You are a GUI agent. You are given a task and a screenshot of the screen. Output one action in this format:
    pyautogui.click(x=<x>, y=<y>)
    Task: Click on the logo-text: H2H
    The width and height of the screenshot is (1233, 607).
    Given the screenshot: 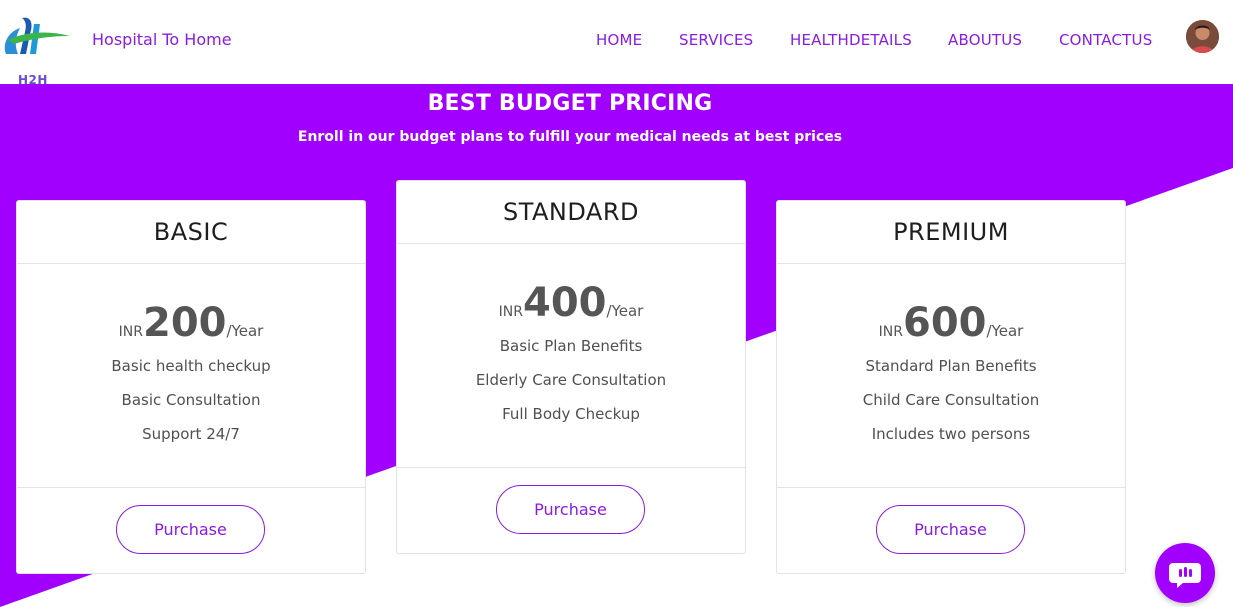 What is the action you would take?
    pyautogui.click(x=33, y=80)
    